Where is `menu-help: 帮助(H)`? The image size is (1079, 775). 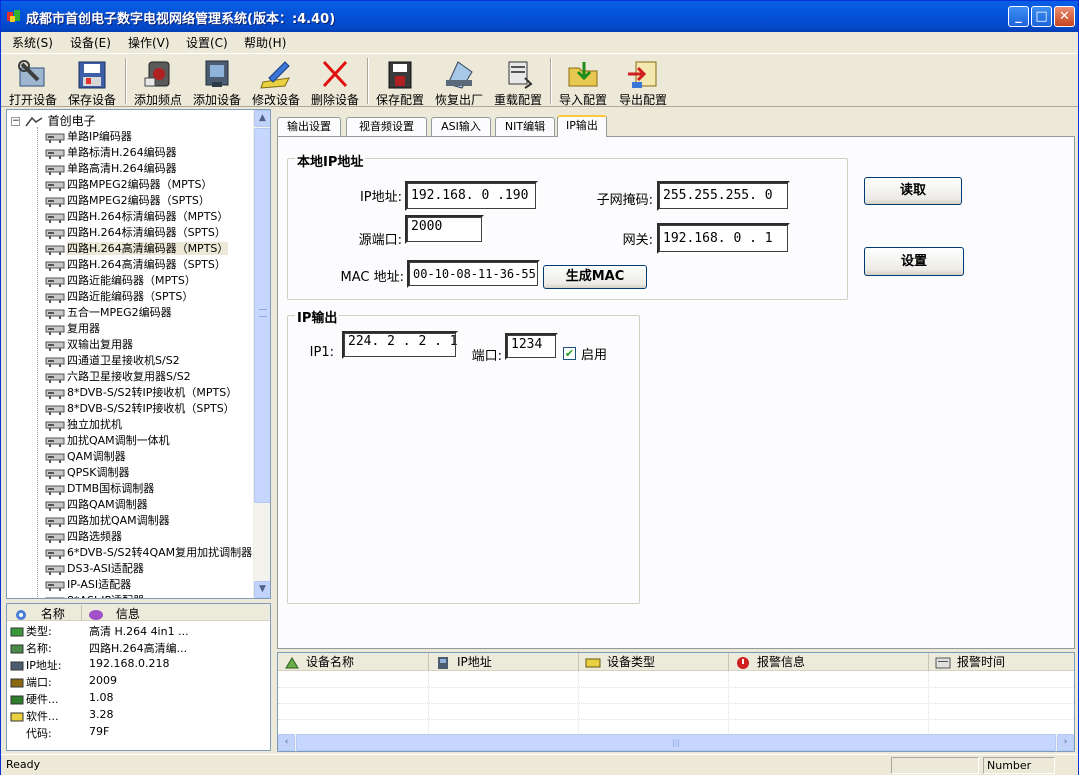
menu-help: 帮助(H) is located at coordinates (265, 42).